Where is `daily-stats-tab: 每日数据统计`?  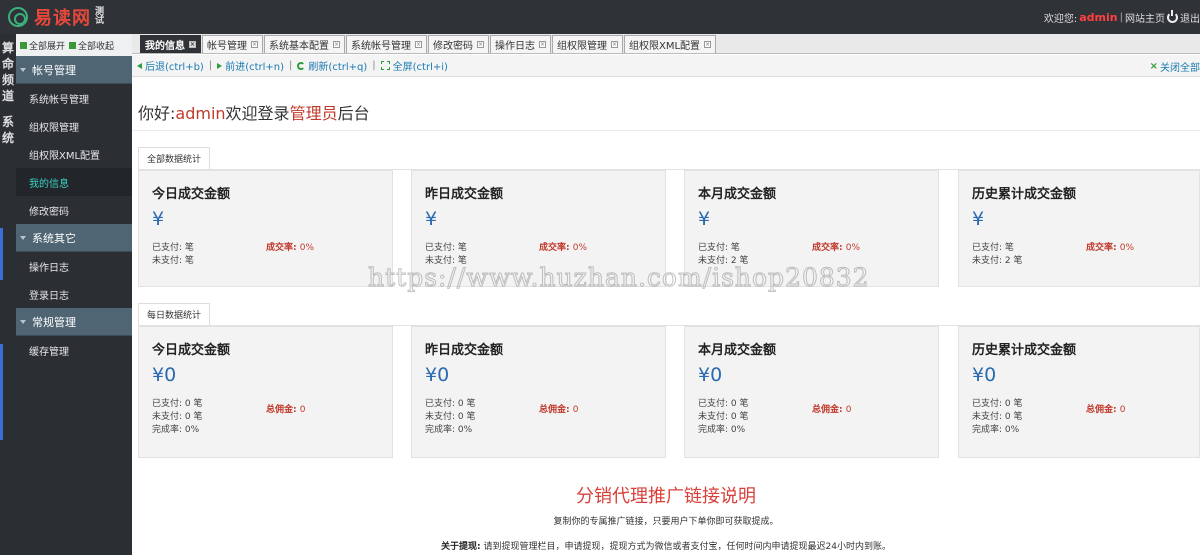
daily-stats-tab: 每日数据统计 is located at coordinates (174, 314).